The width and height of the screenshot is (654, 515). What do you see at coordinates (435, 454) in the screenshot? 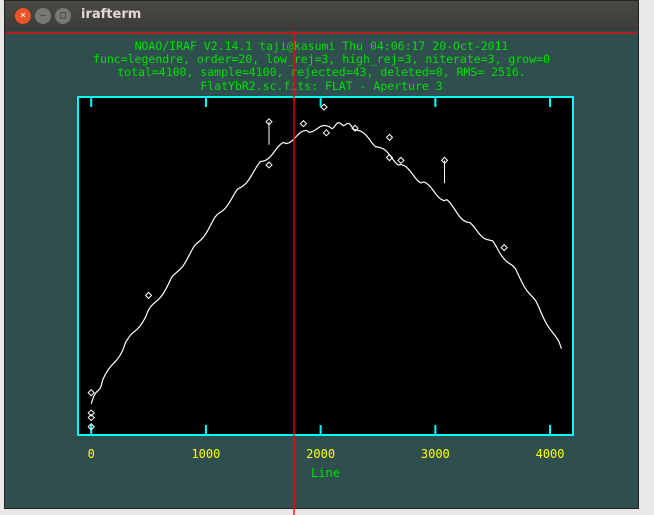
I see `x-tick-label: 3000` at bounding box center [435, 454].